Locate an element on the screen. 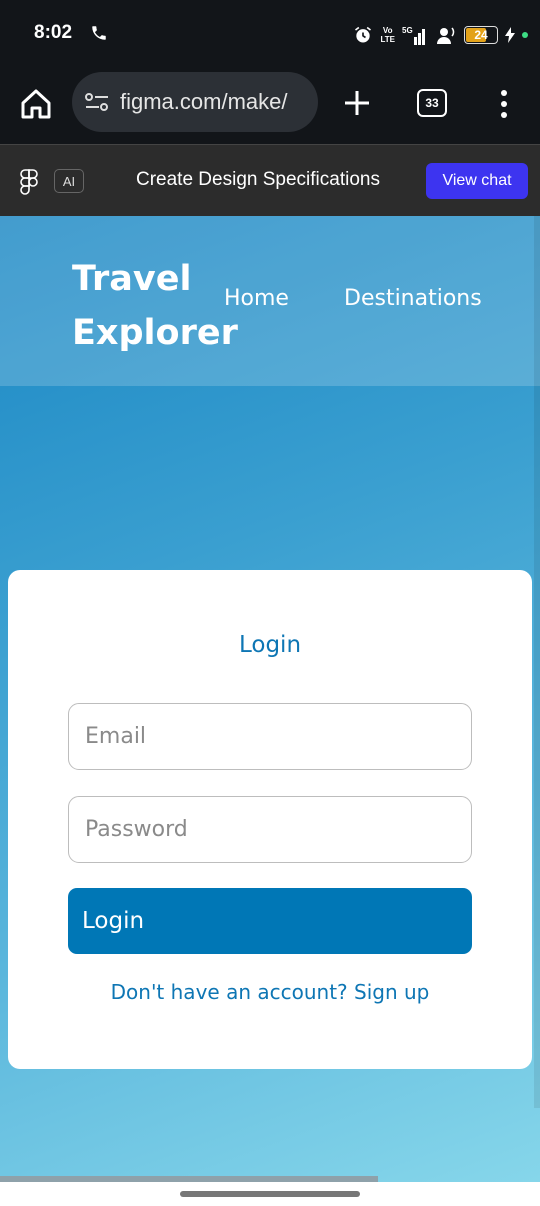 The height and width of the screenshot is (1206, 540). plus-icon is located at coordinates (357, 103).